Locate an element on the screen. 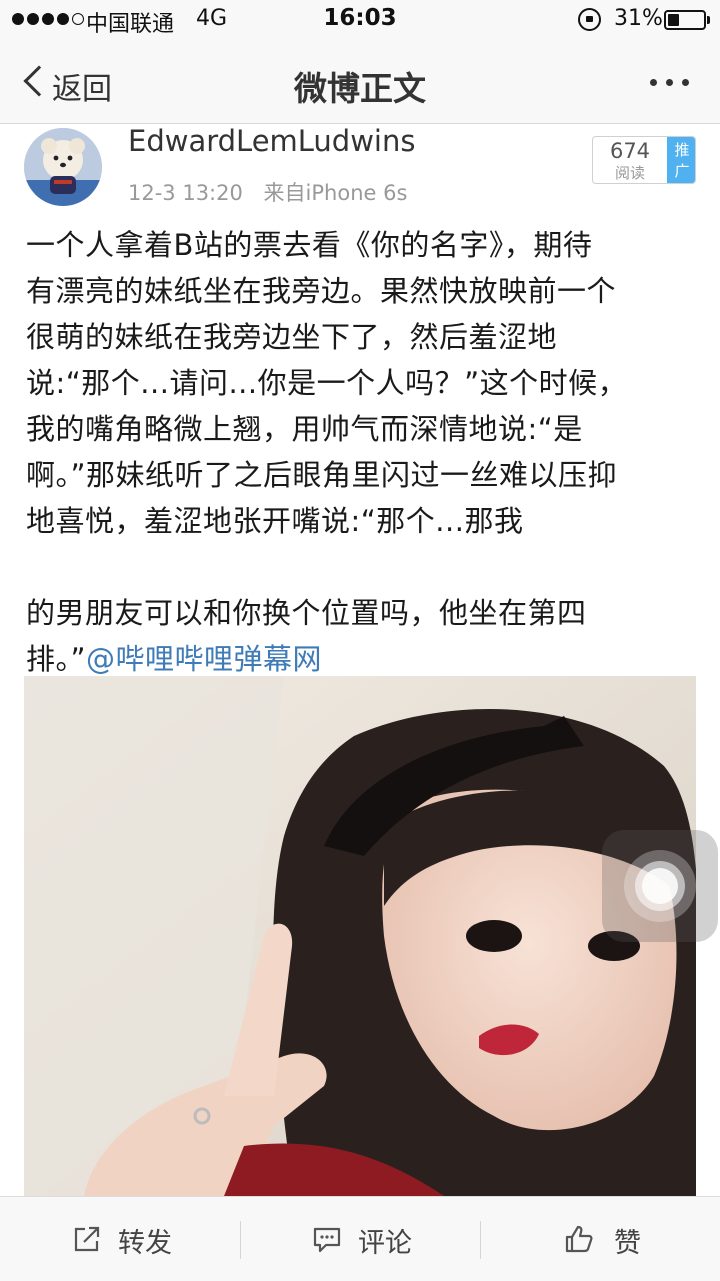 The height and width of the screenshot is (1281, 720). battery-percent: 31% is located at coordinates (638, 18).